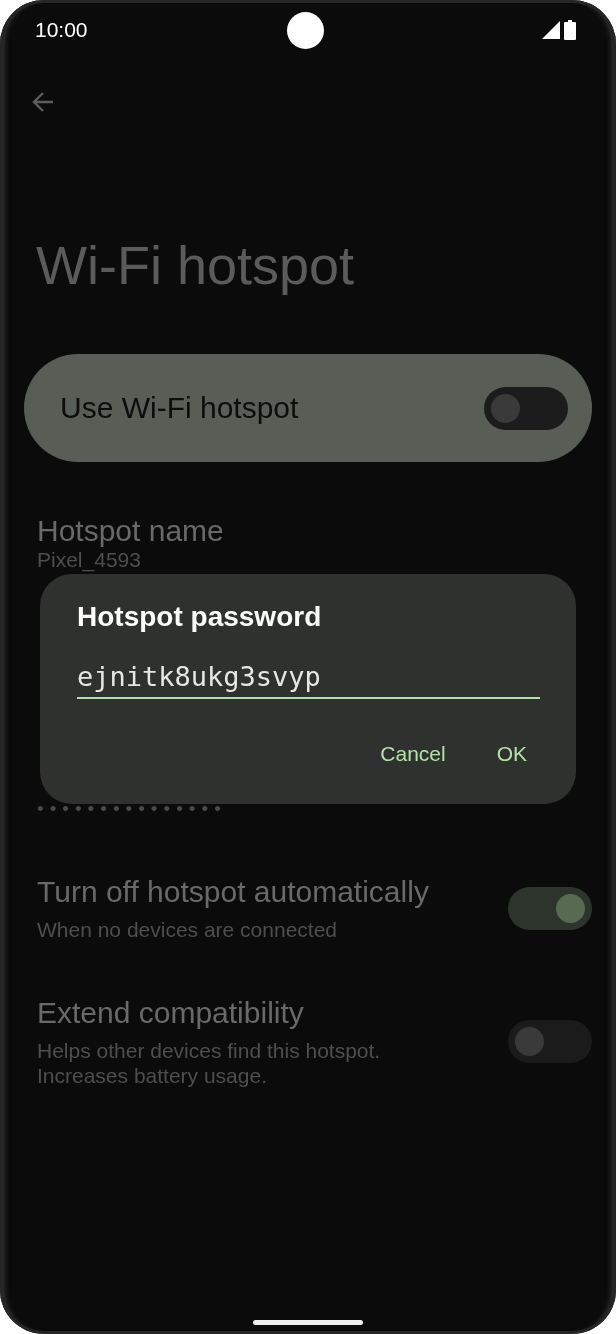 The image size is (616, 1334). I want to click on signal-icon, so click(551, 30).